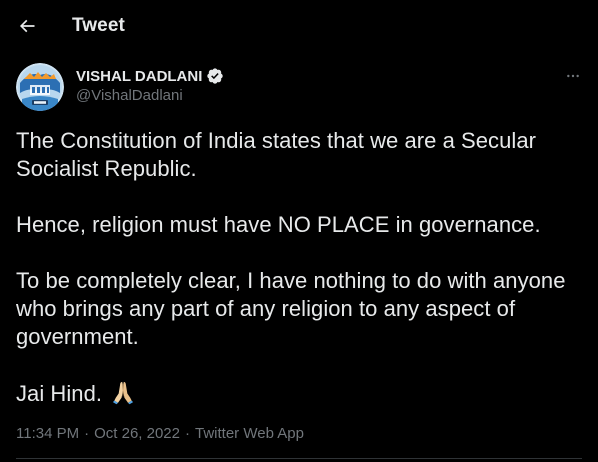  Describe the element at coordinates (137, 433) in the screenshot. I see `tweet-date: Oct 26, 2022` at that location.